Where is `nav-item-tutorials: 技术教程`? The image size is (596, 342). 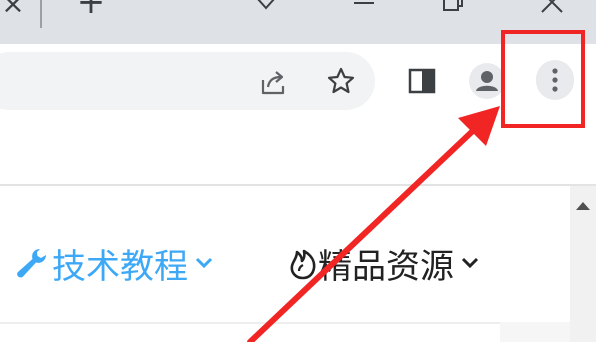
nav-item-tutorials: 技术教程 is located at coordinates (114, 263).